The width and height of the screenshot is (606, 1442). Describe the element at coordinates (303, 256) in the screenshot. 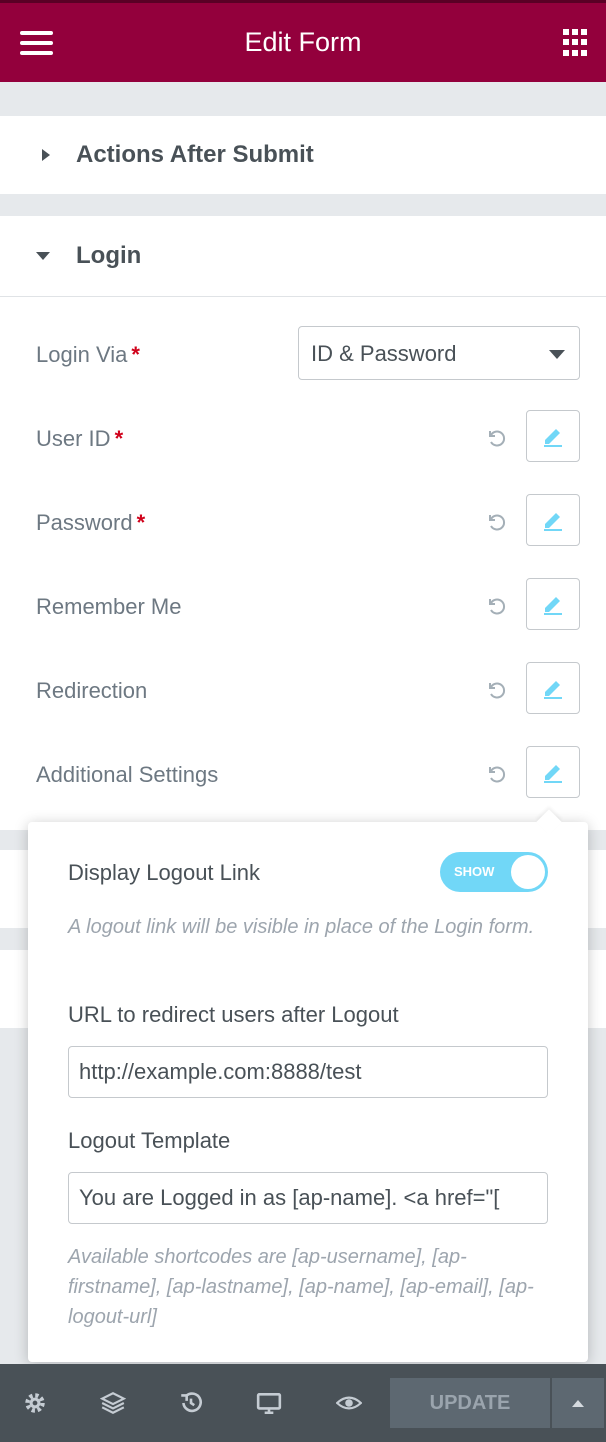

I see `section-login: Login` at that location.